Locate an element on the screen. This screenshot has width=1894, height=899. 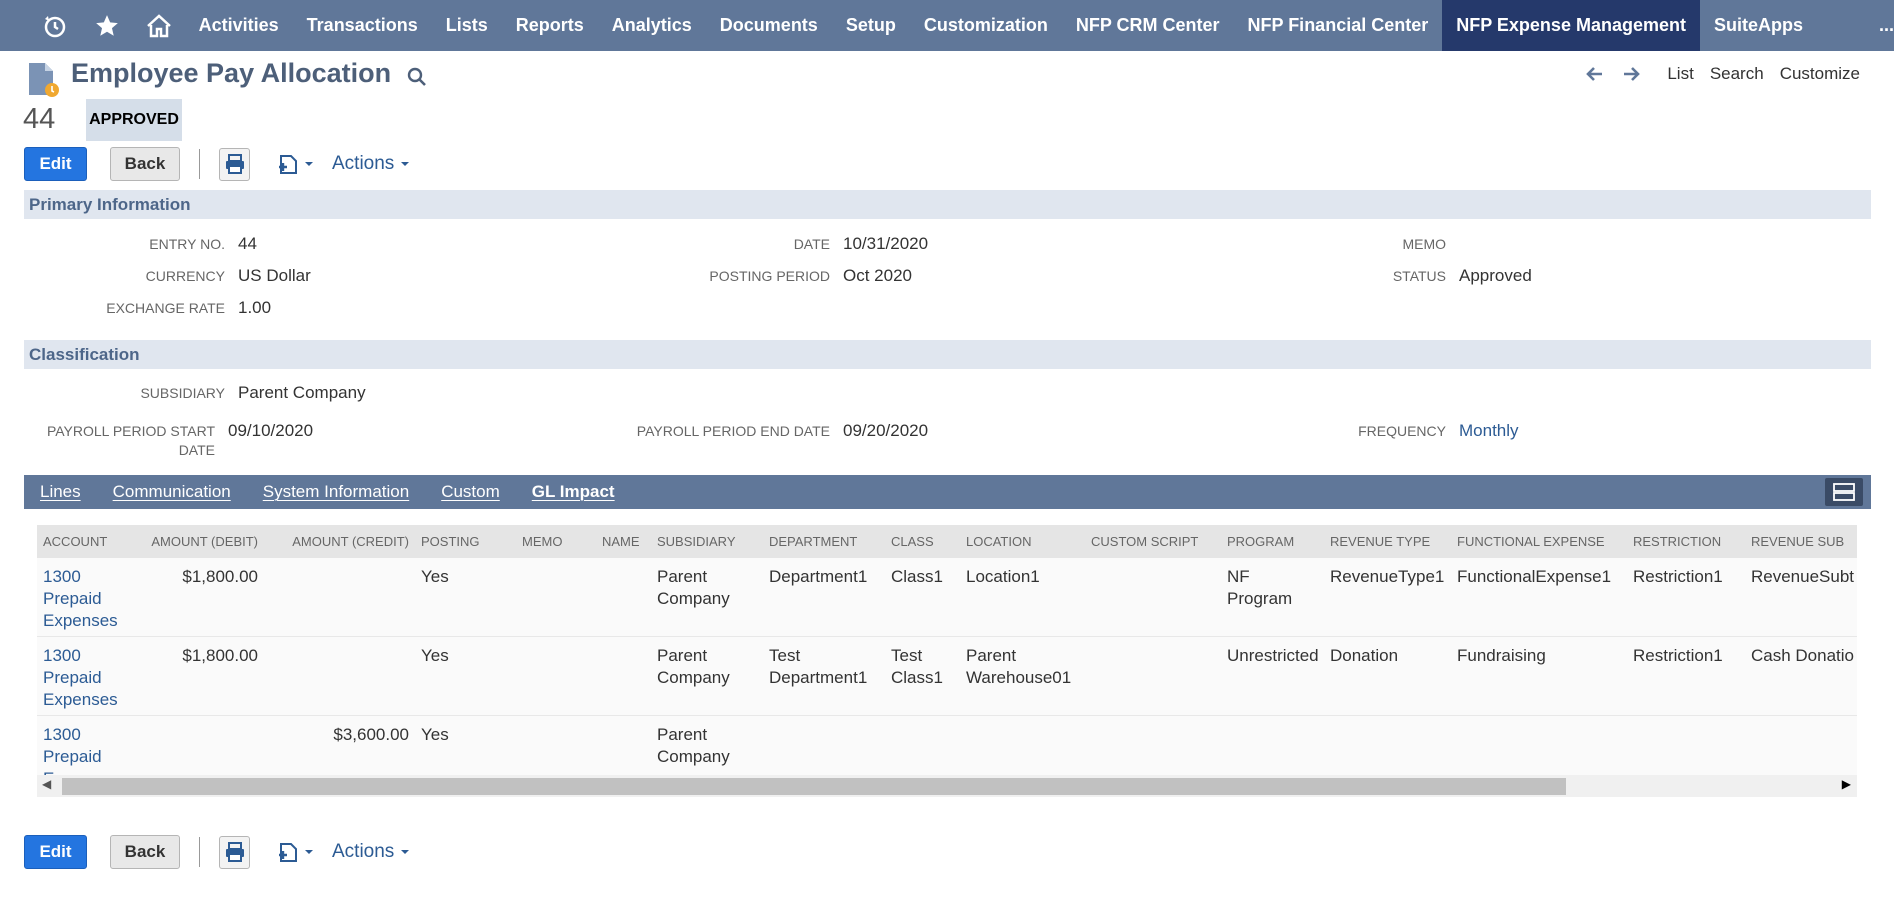
search-link: Search is located at coordinates (1737, 74).